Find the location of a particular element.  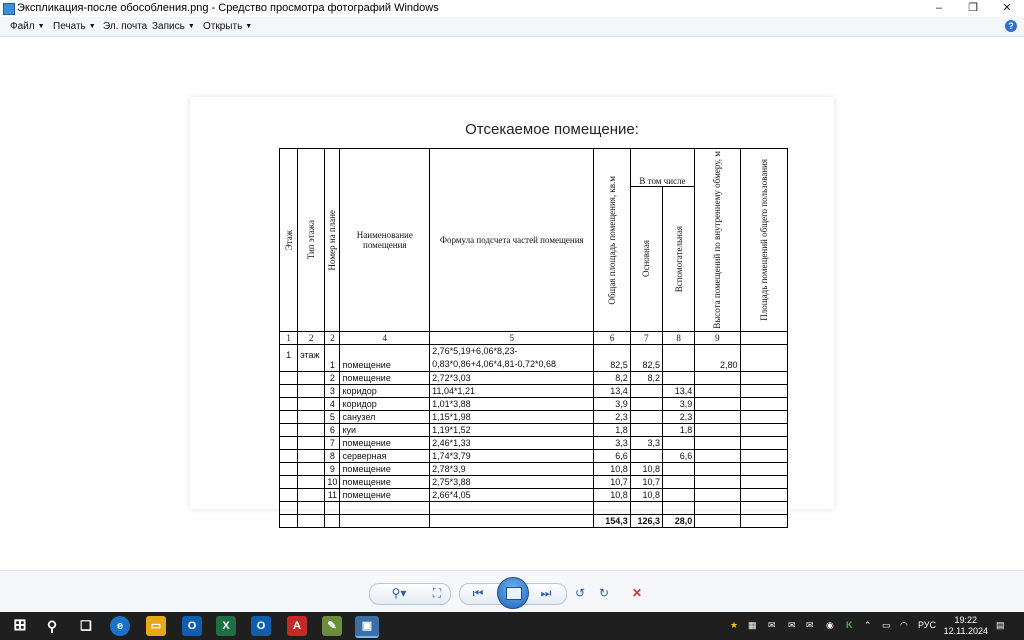

network-tray-icon: ◉ is located at coordinates (830, 625).